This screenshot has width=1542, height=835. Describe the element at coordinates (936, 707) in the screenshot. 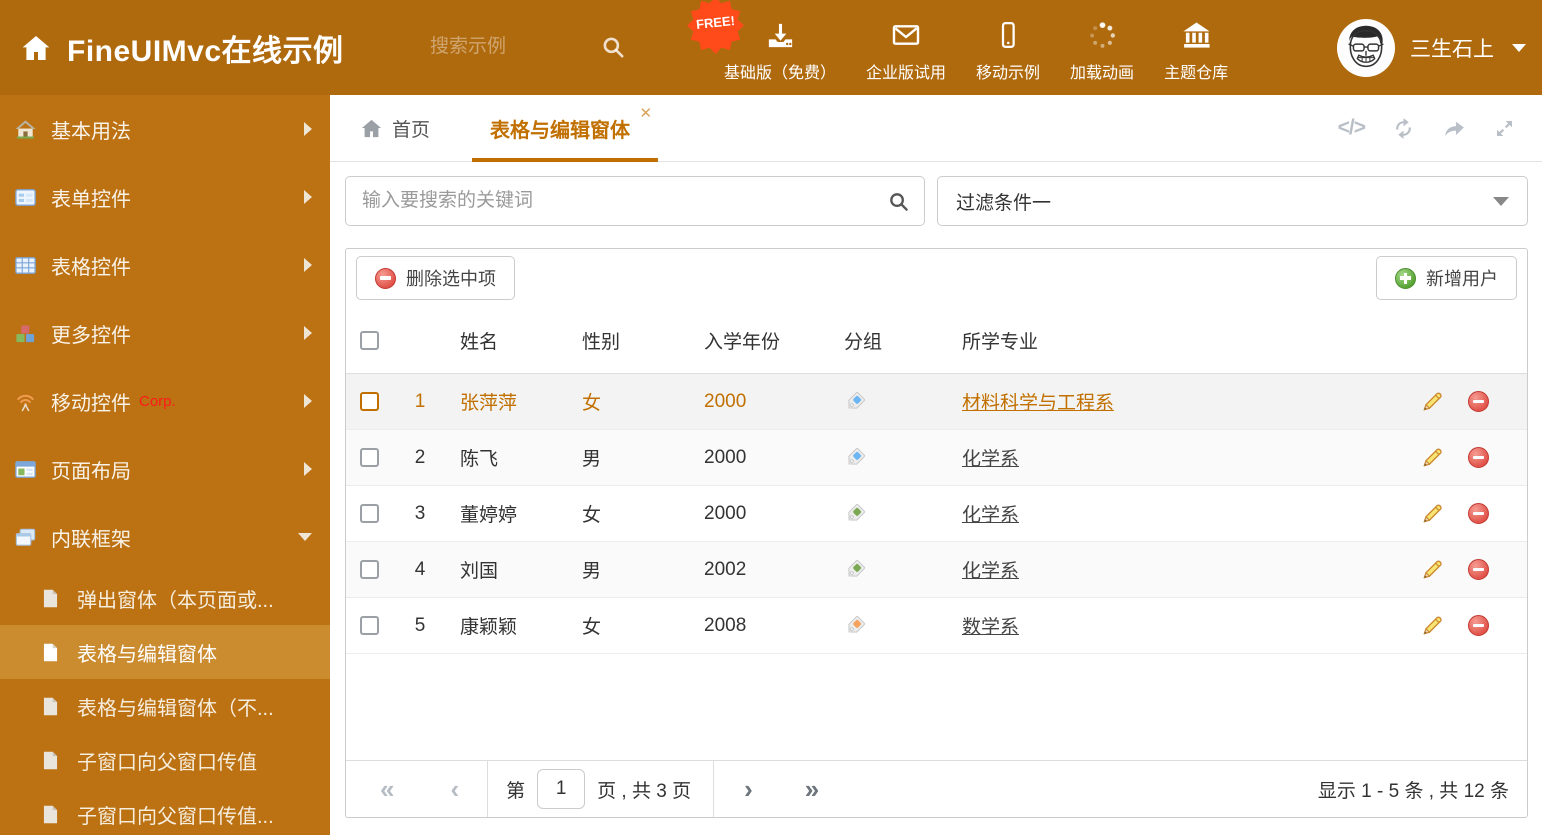

I see `table-filler` at that location.